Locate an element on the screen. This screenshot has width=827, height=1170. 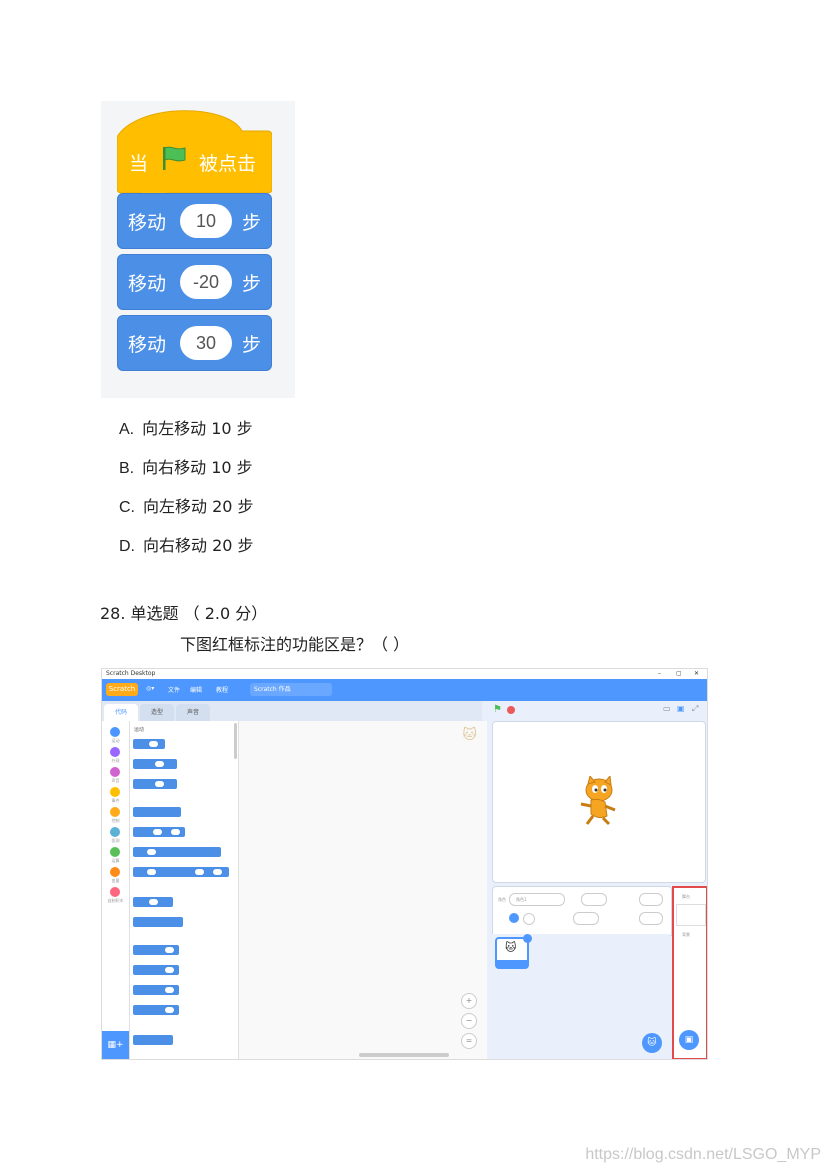
add-sprite-button: 🐱 is located at coordinates (652, 1043).